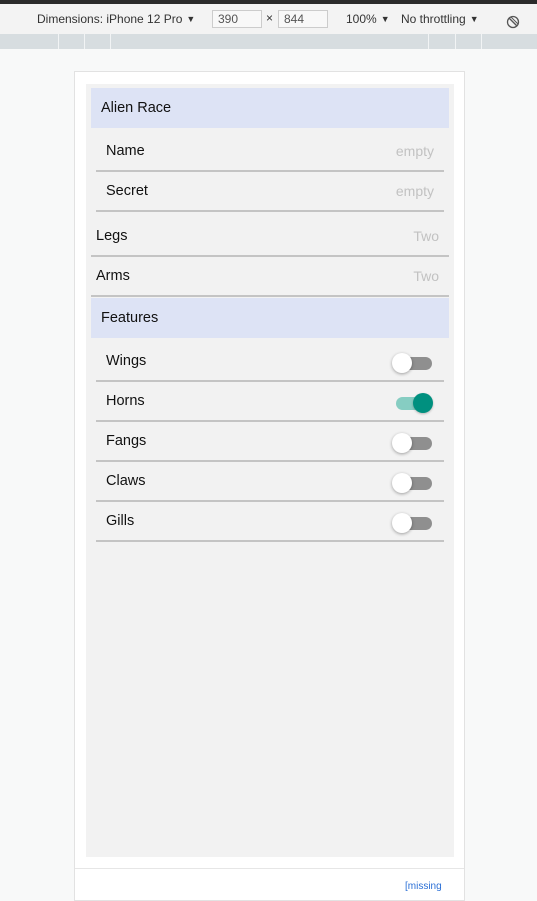 The height and width of the screenshot is (901, 537). I want to click on wings-toggle, so click(413, 363).